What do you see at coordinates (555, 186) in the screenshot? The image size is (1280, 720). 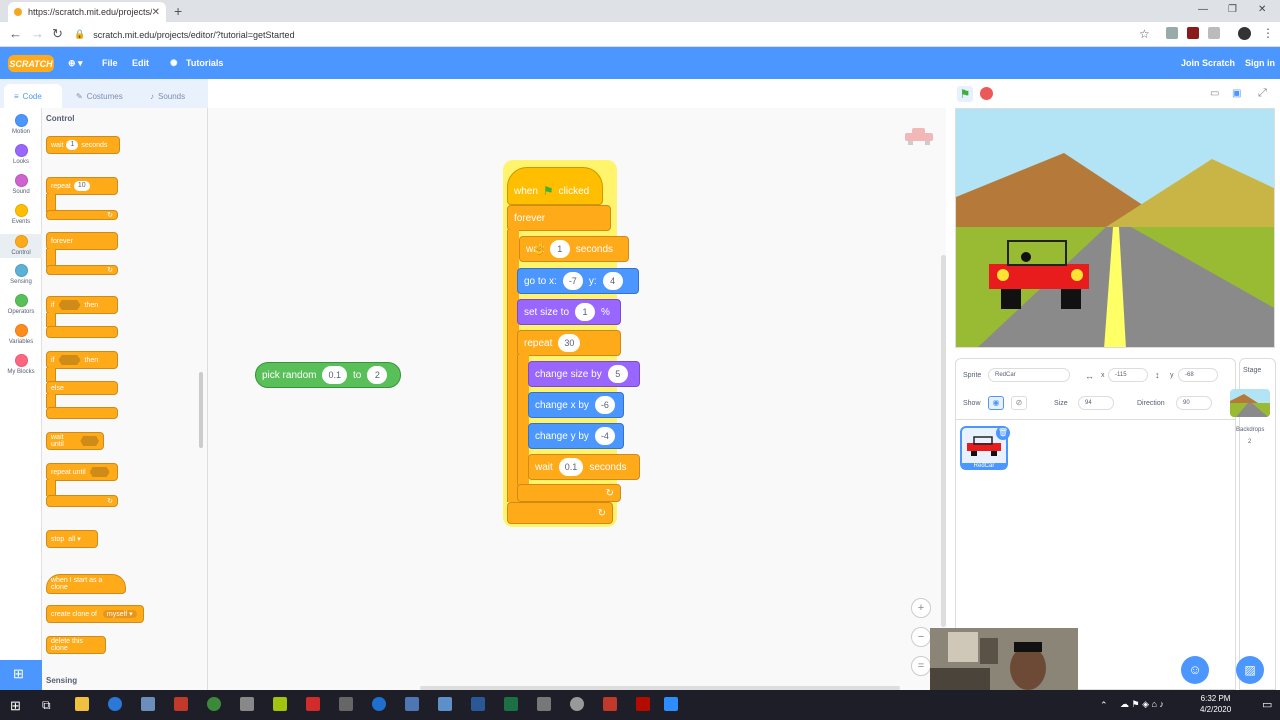 I see `when-flag-clicked-block: when ⚑ clicked` at bounding box center [555, 186].